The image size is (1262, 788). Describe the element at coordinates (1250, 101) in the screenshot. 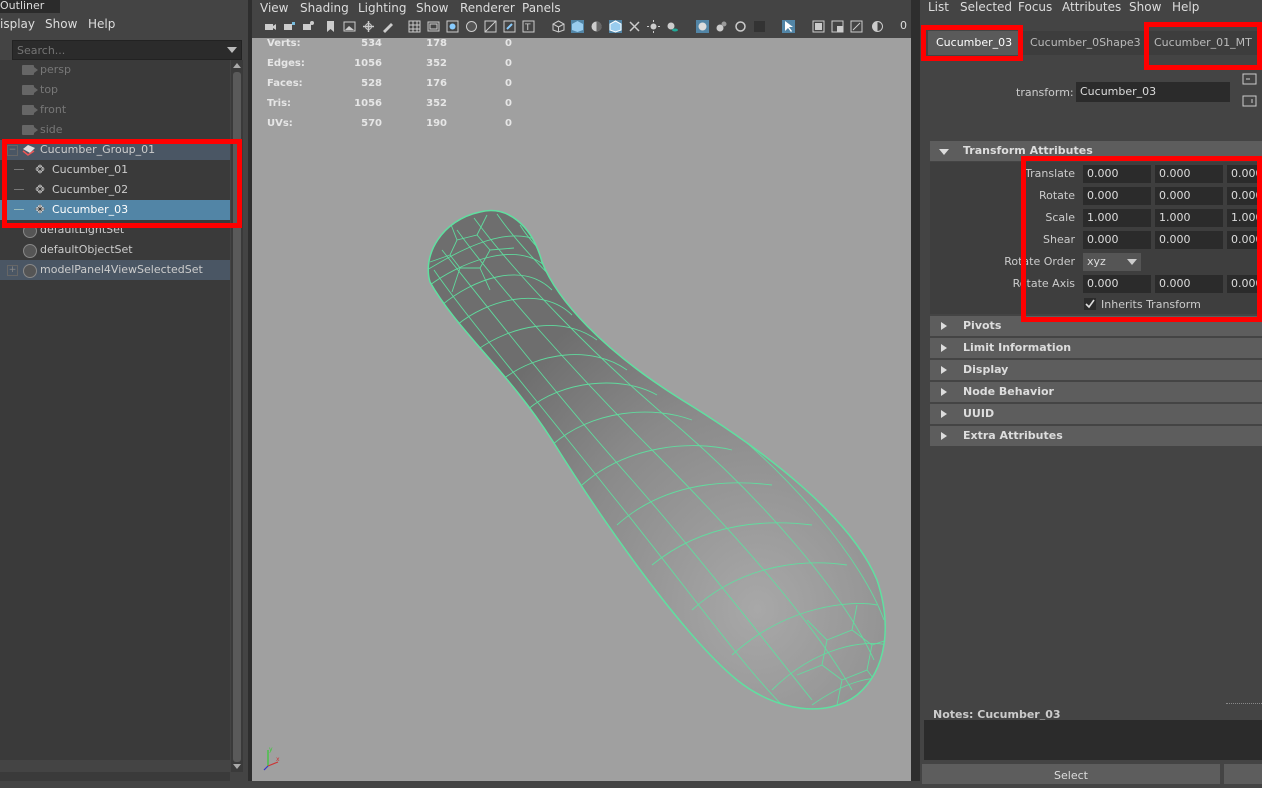

I see `presets-icon` at that location.